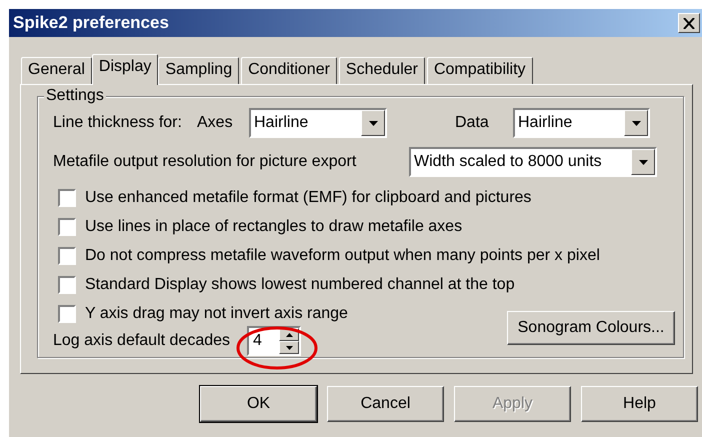  What do you see at coordinates (581, 123) in the screenshot?
I see `data-dropdown: Hairline` at bounding box center [581, 123].